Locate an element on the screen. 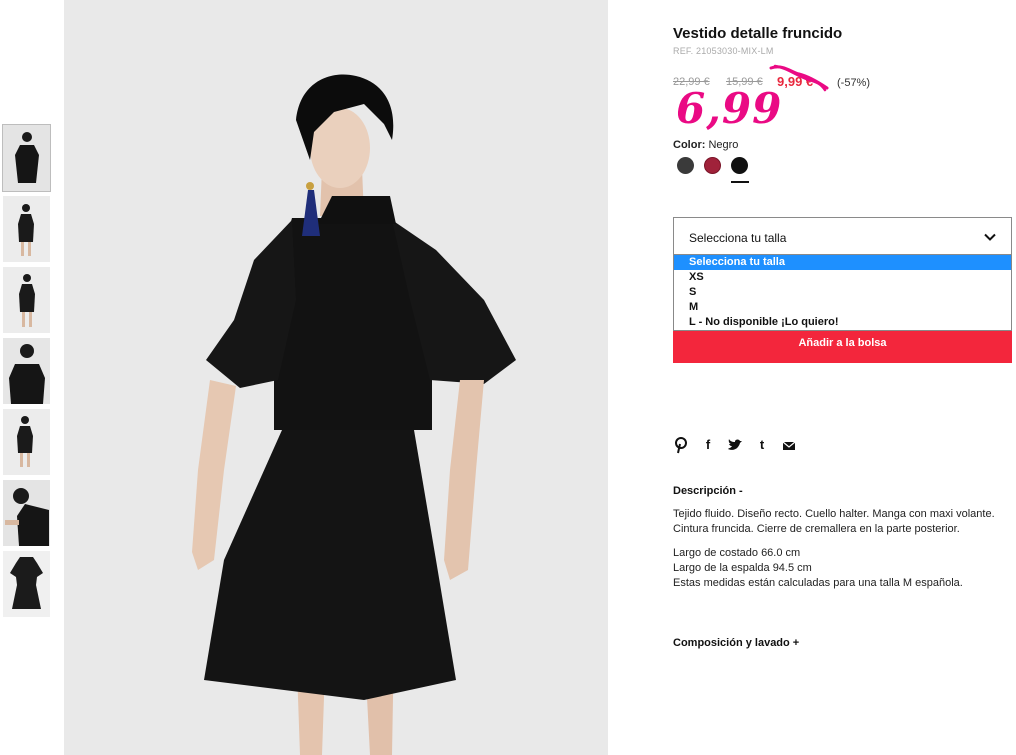 Image resolution: width=1016 pixels, height=755 pixels. facebook-icon: f is located at coordinates (708, 445).